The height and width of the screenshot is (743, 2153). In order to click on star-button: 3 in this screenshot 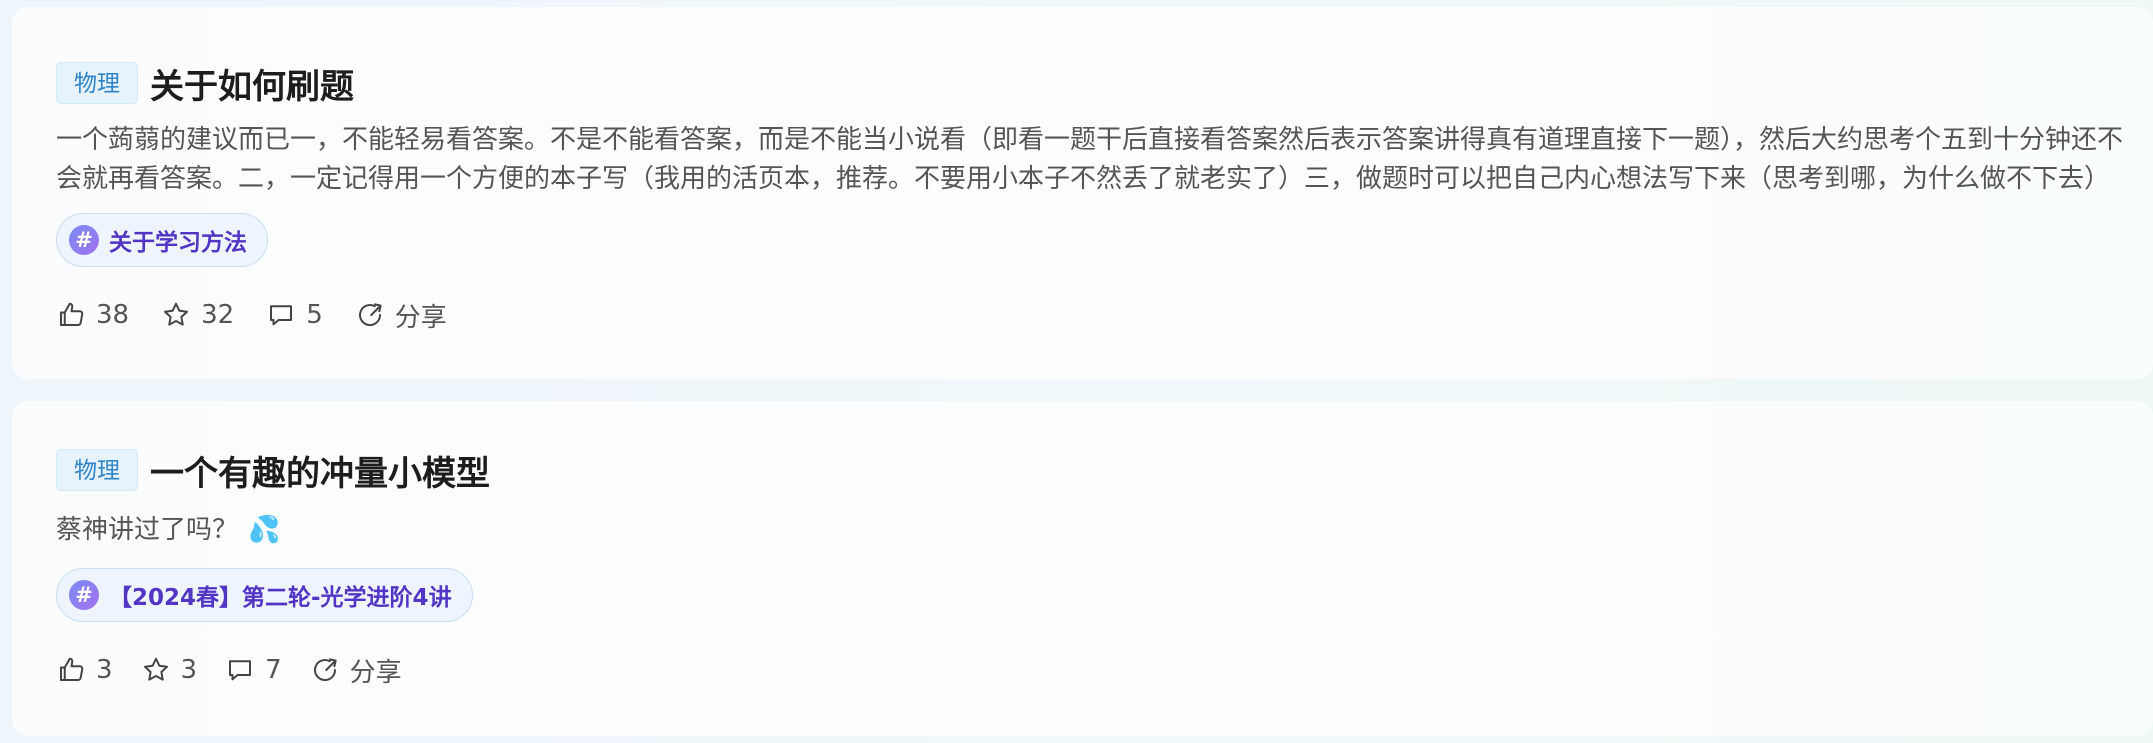, I will do `click(169, 670)`.